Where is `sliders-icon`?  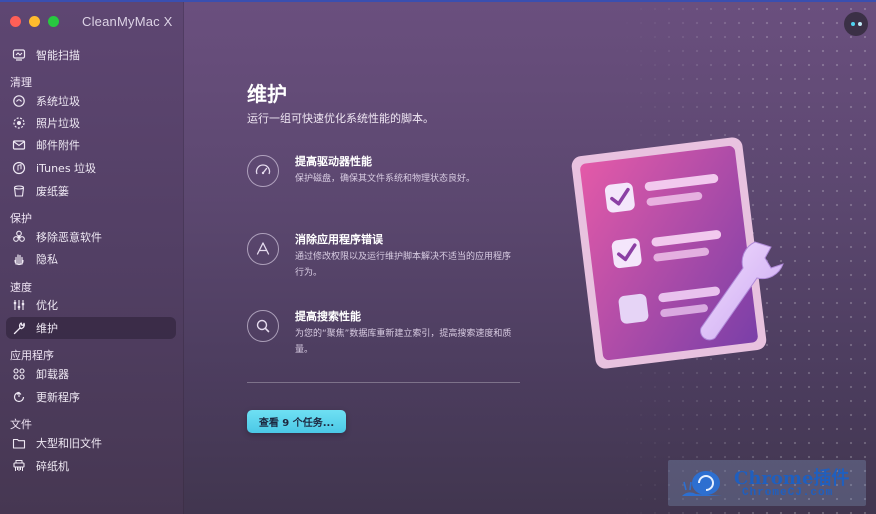
sliders-icon is located at coordinates (19, 305).